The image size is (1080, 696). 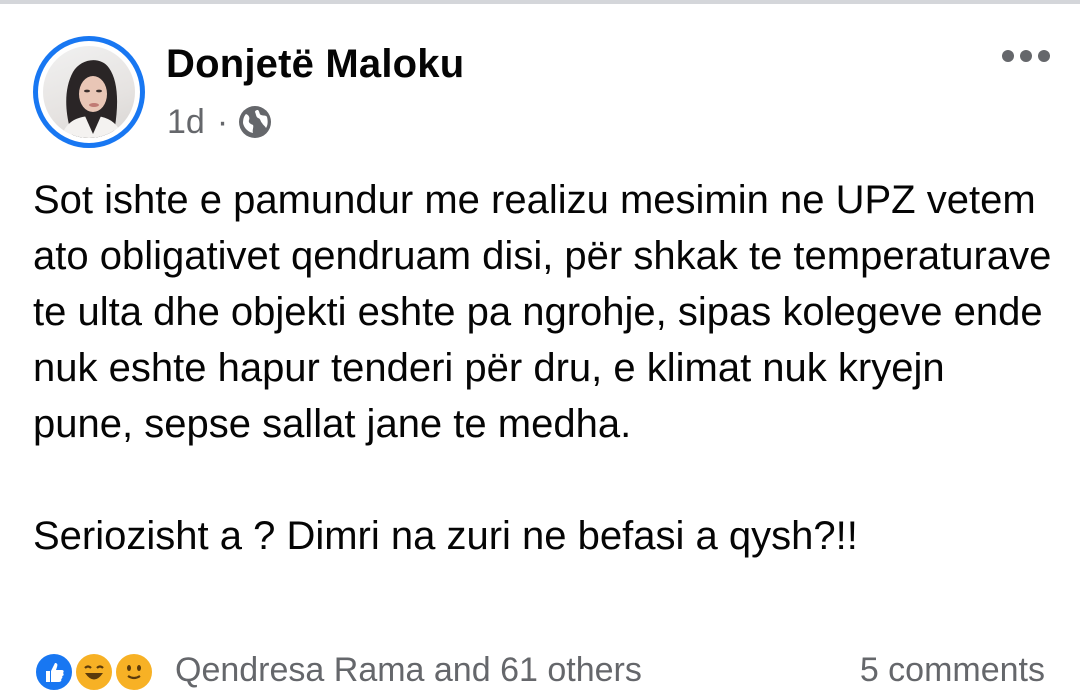 I want to click on avatar-photo, so click(x=89, y=92).